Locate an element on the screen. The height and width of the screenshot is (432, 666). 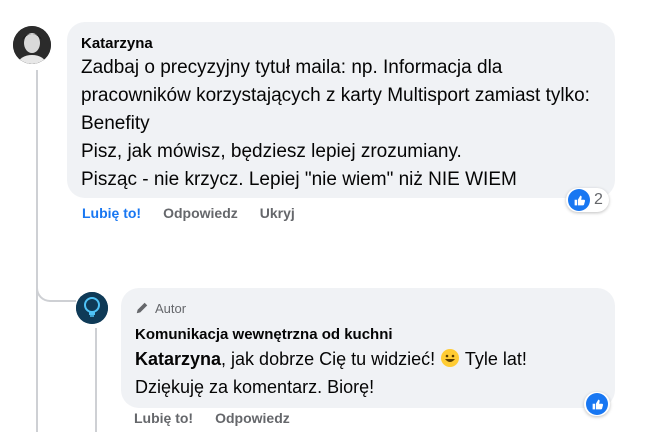
mention-link: Katarzyna is located at coordinates (178, 359).